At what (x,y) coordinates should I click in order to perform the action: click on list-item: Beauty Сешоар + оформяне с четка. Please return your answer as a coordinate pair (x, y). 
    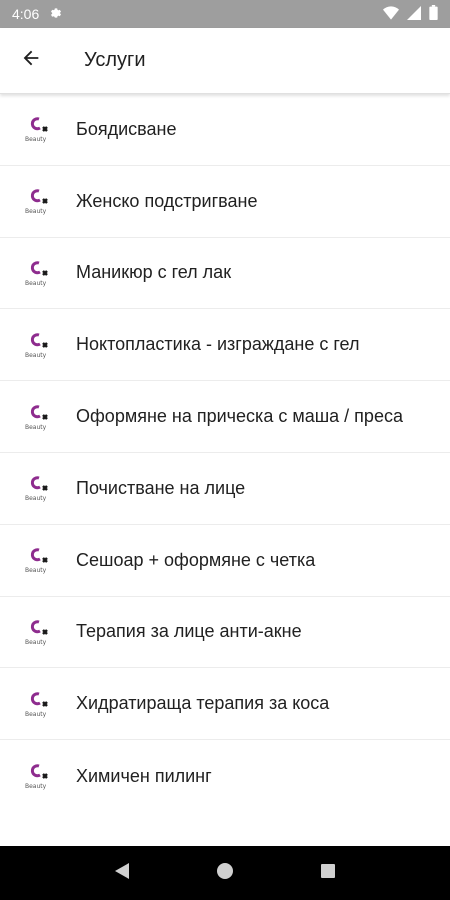
    Looking at the image, I should click on (225, 561).